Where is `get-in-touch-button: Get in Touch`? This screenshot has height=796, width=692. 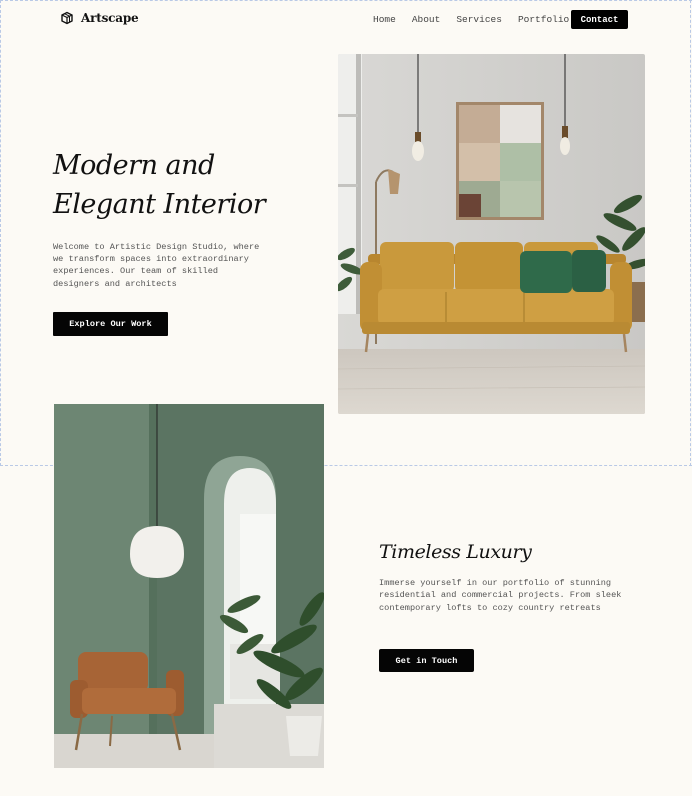
get-in-touch-button: Get in Touch is located at coordinates (426, 660).